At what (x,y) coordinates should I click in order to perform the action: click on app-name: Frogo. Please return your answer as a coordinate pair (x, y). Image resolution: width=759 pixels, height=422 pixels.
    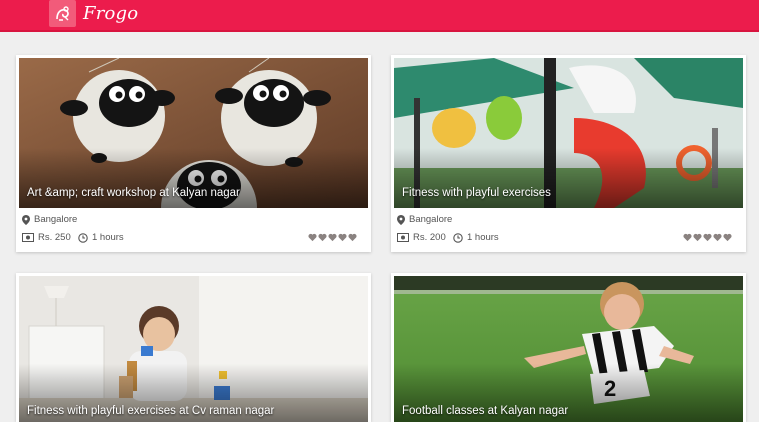
    Looking at the image, I should click on (110, 13).